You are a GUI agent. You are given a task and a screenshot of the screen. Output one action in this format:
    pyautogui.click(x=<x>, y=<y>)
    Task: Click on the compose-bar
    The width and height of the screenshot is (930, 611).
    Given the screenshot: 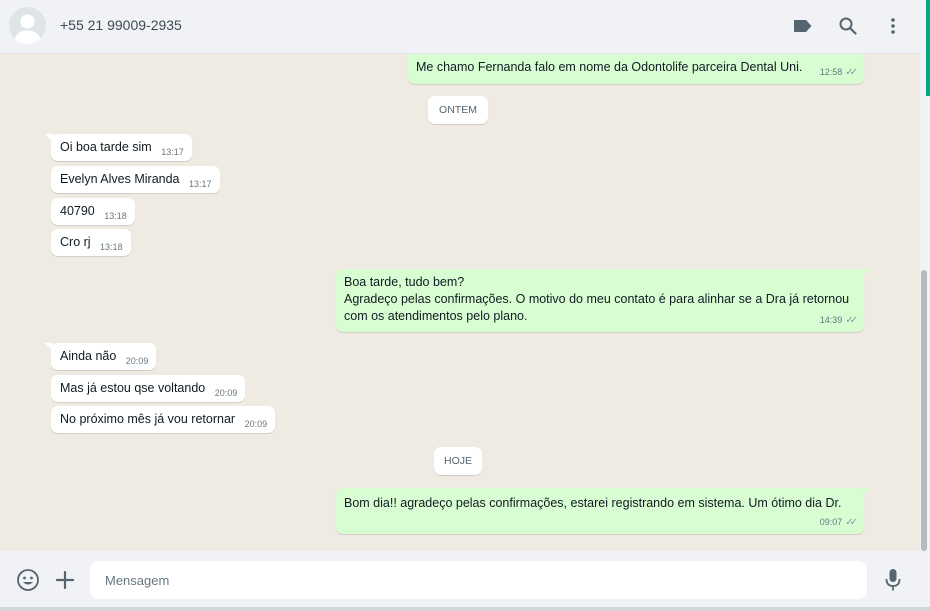 What is the action you would take?
    pyautogui.click(x=460, y=581)
    